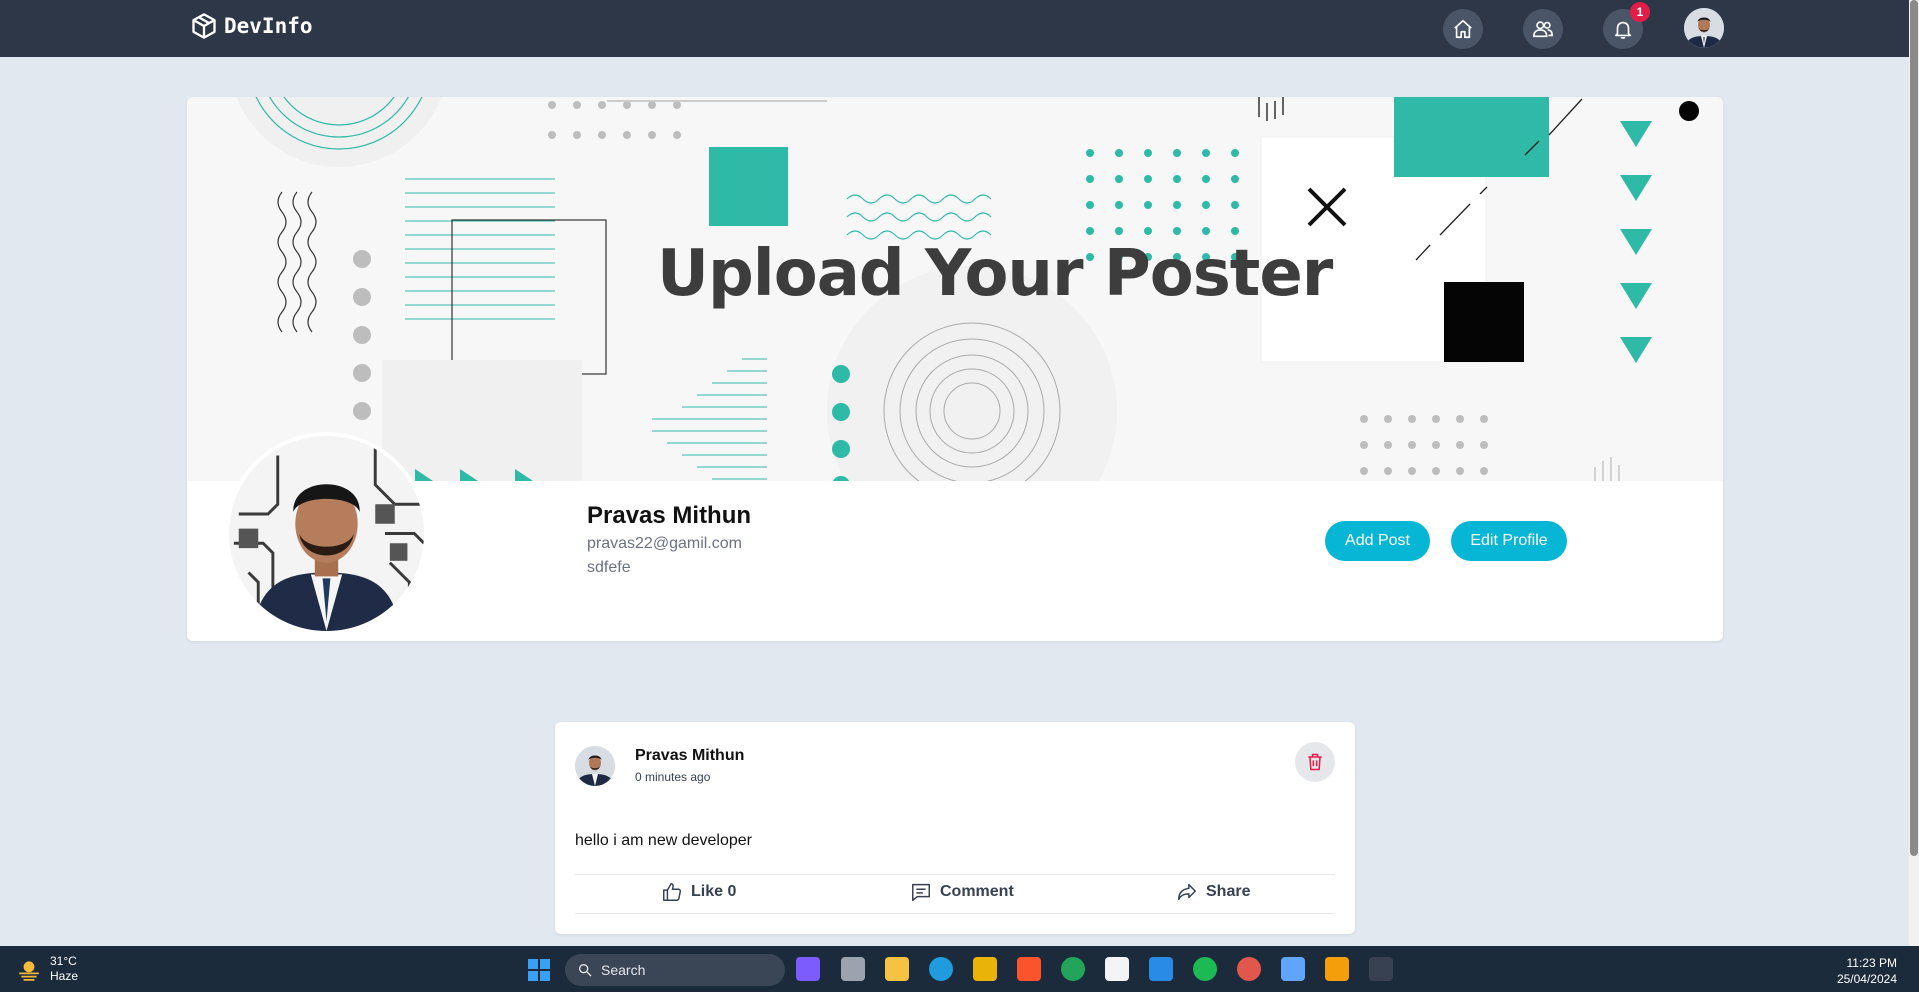 This screenshot has width=1919, height=992. What do you see at coordinates (1205, 969) in the screenshot?
I see `spotify-icon` at bounding box center [1205, 969].